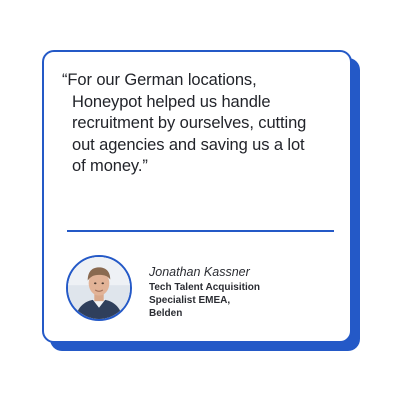 Image resolution: width=400 pixels, height=400 pixels. I want to click on person-portrait-icon, so click(99, 288).